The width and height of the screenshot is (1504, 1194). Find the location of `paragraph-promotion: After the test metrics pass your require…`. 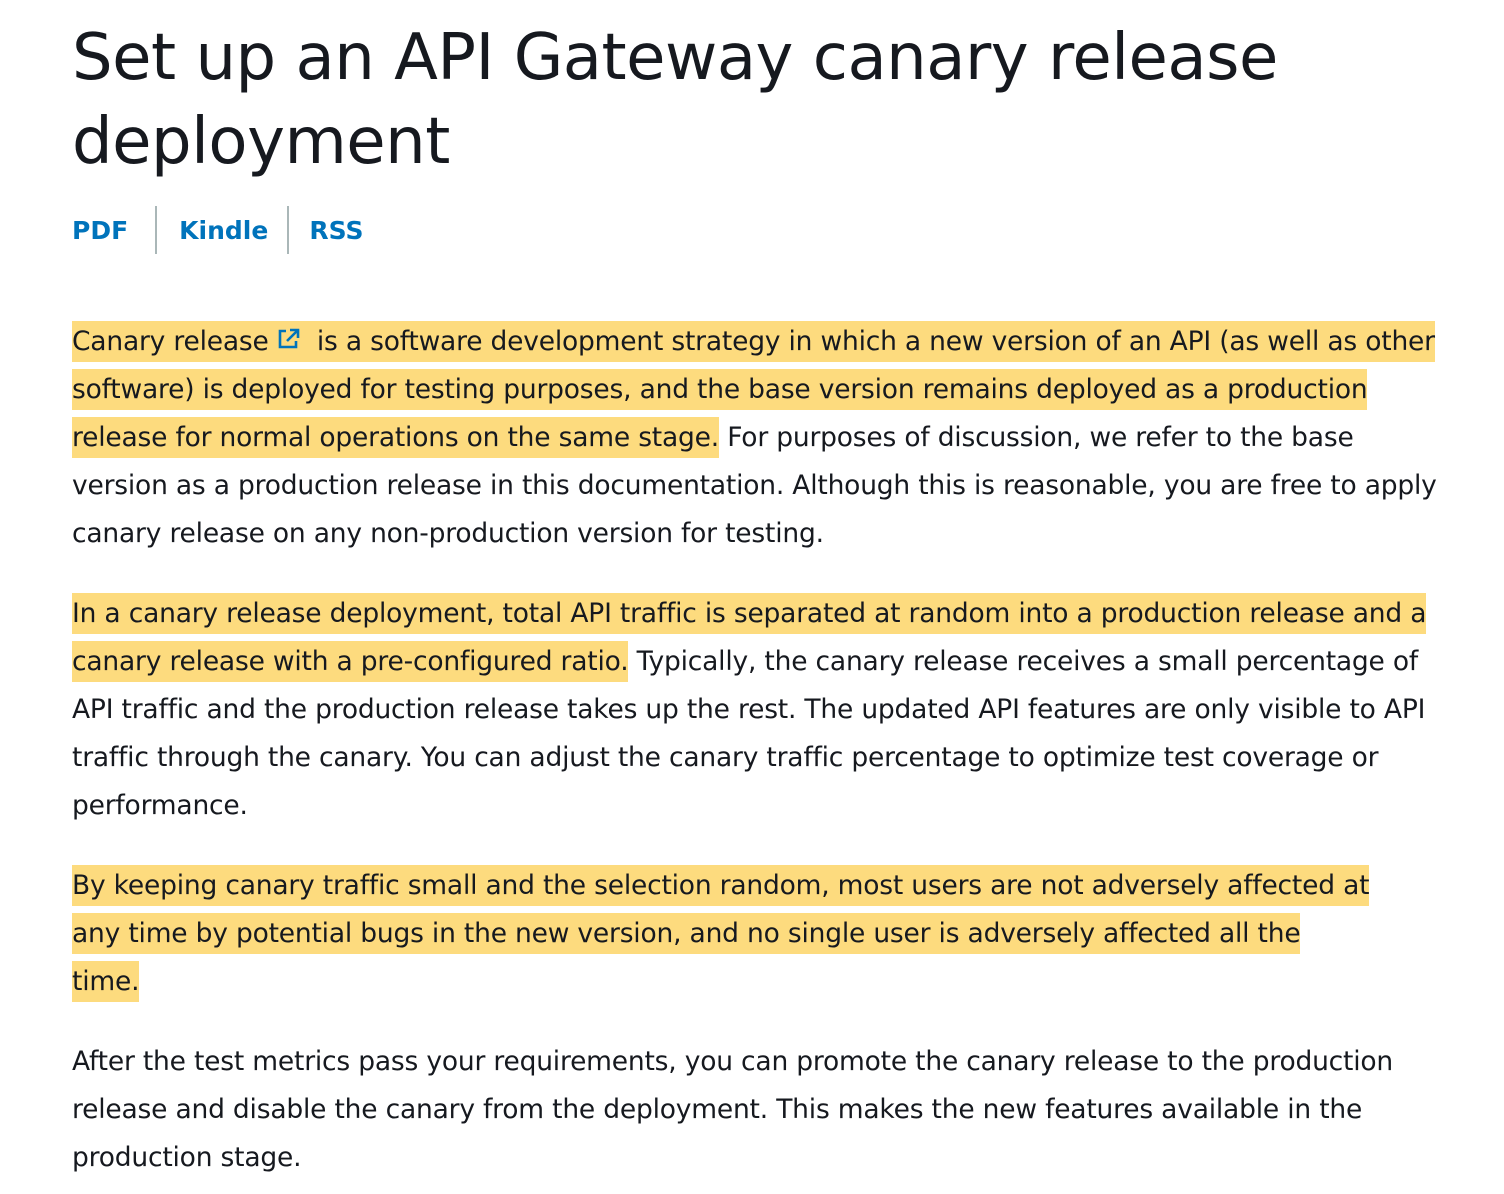

paragraph-promotion: After the test metrics pass your require… is located at coordinates (762, 1110).